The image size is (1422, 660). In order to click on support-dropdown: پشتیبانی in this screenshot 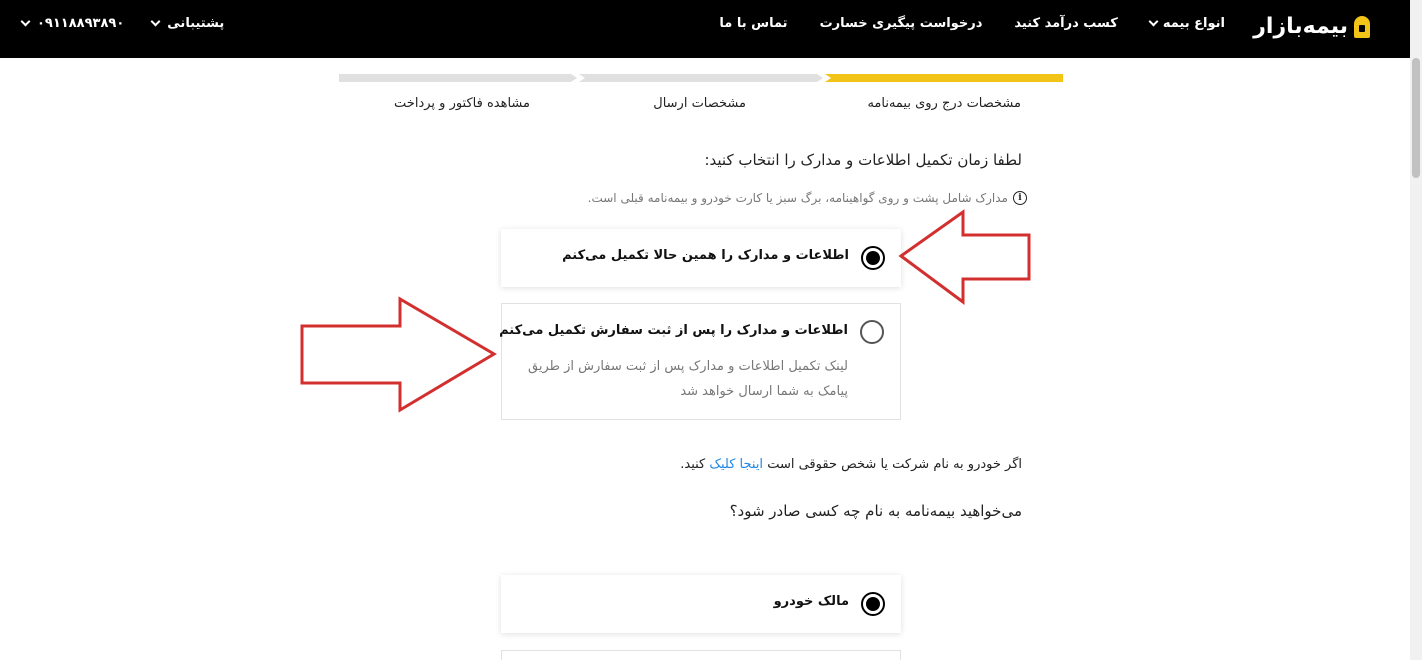, I will do `click(187, 23)`.